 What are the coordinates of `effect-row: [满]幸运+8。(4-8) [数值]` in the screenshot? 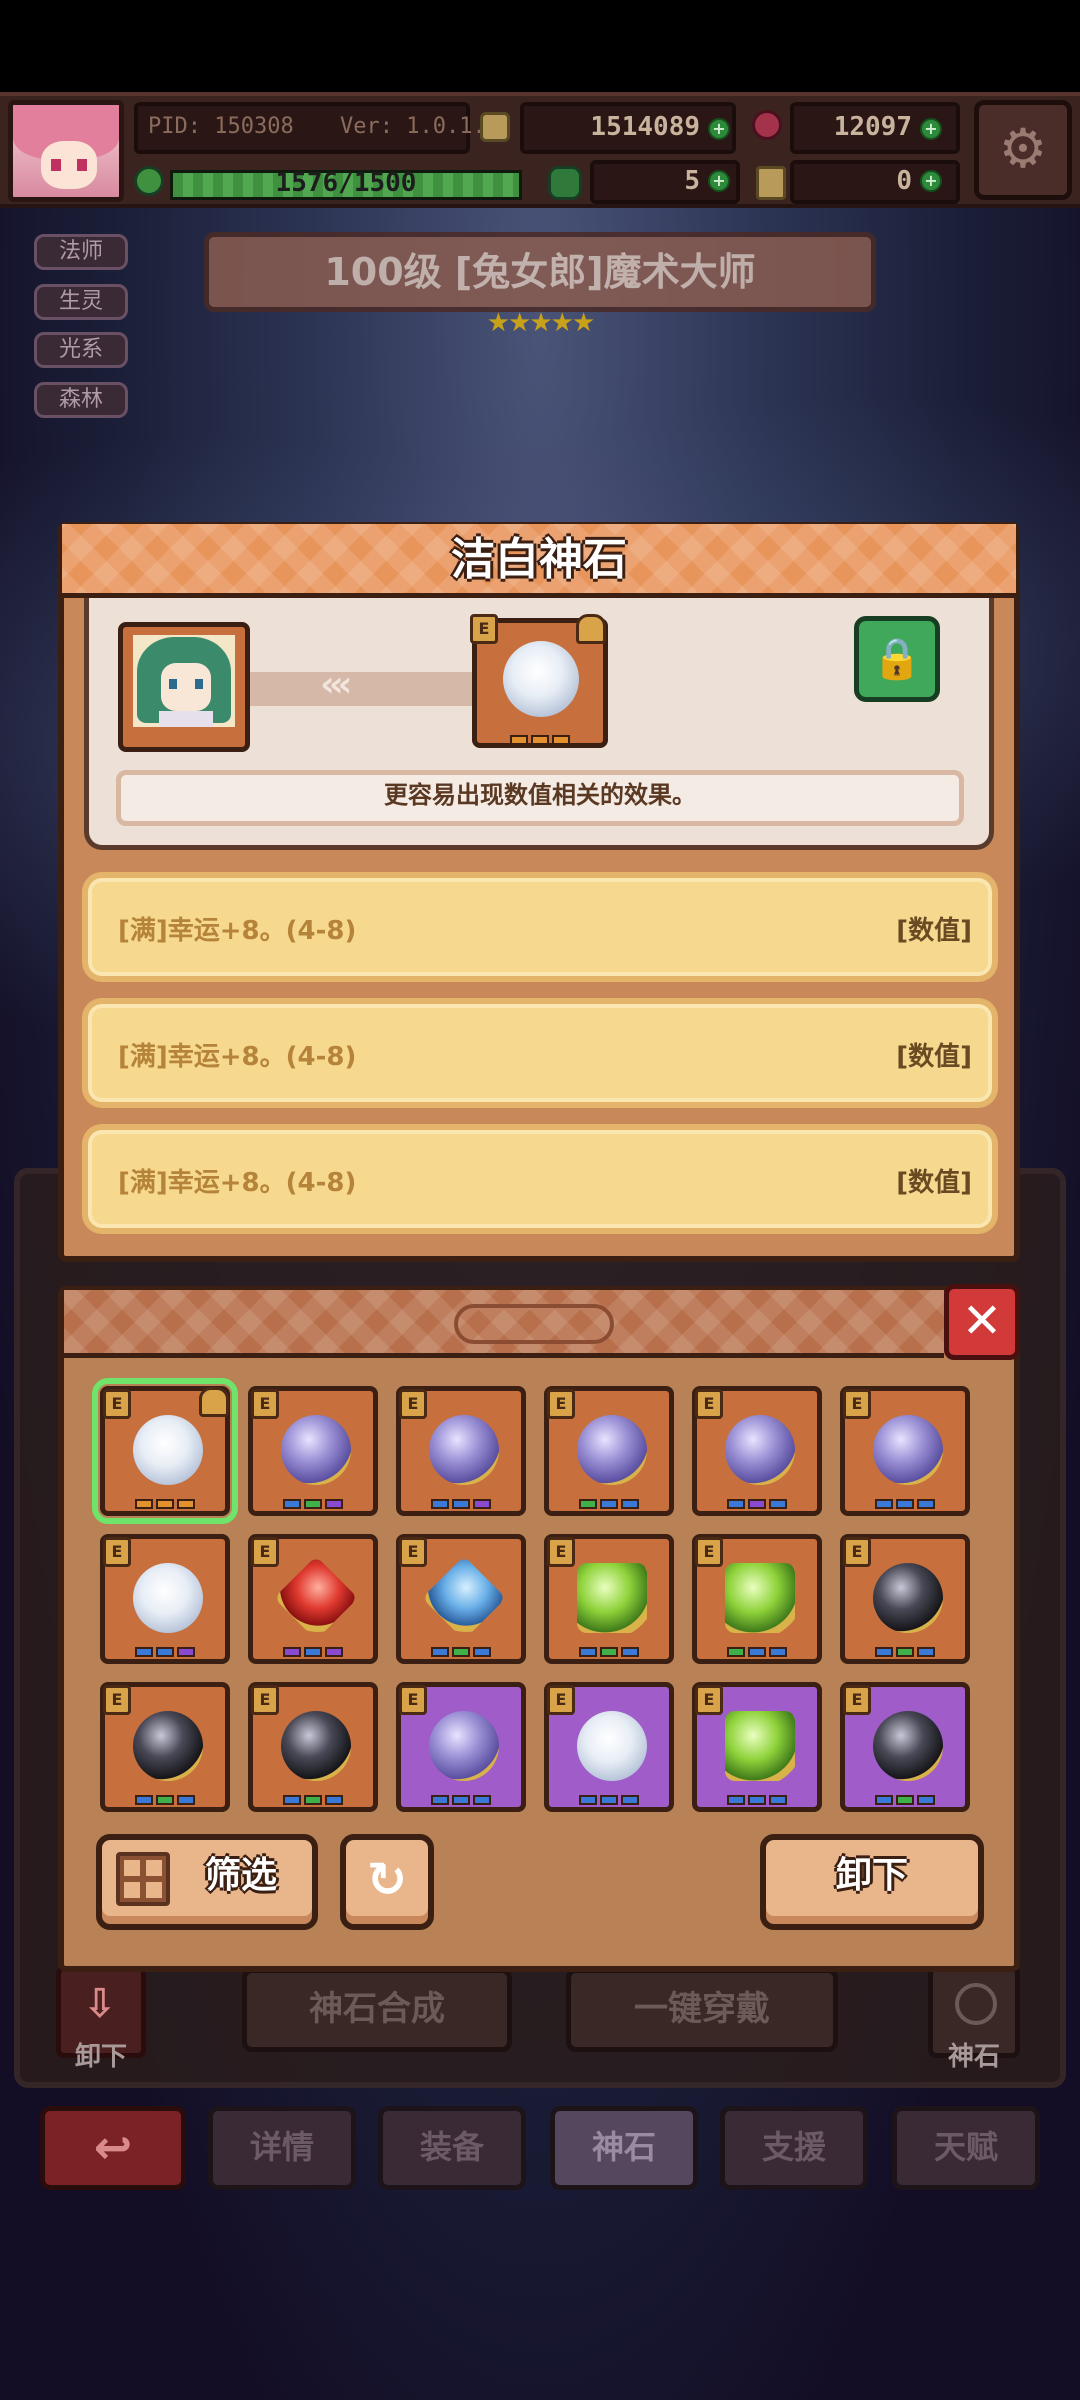 It's located at (540, 927).